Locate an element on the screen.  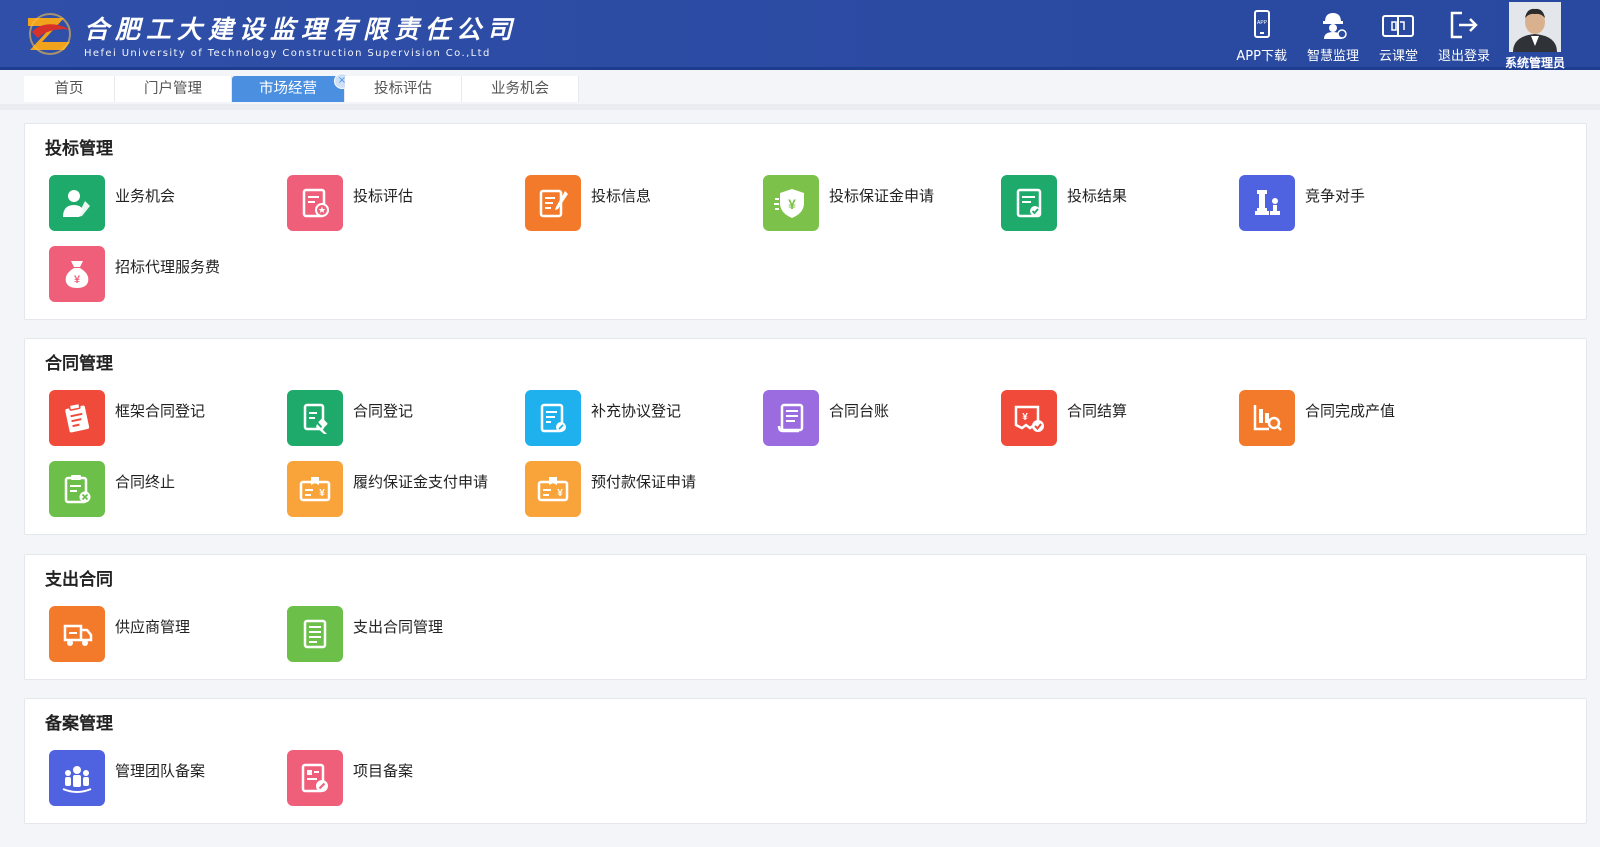
svg-text: APP is located at coordinates (1262, 23).